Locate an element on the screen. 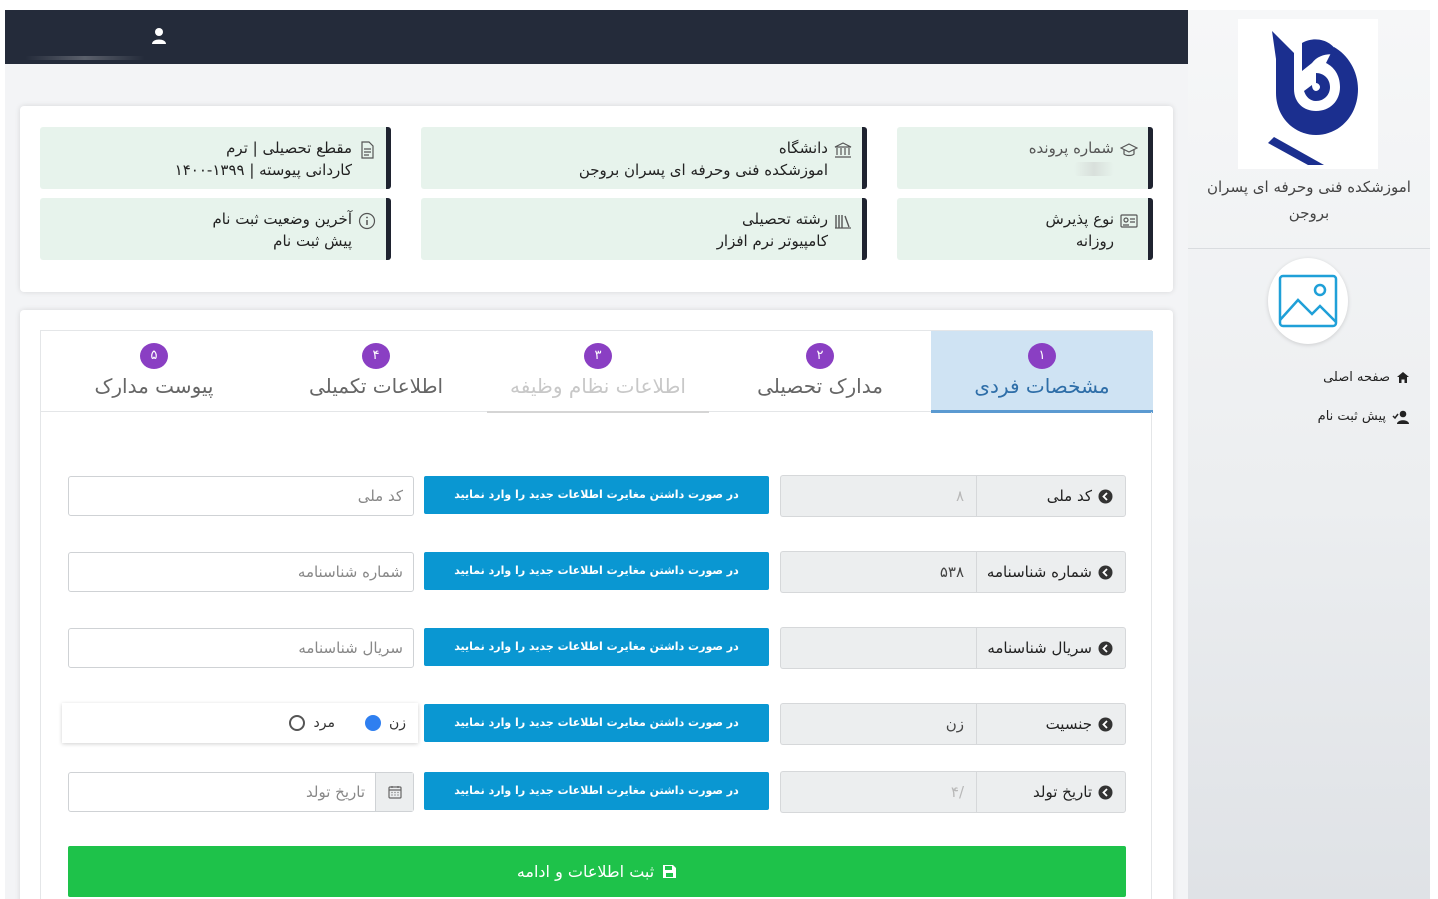  field-of-study-value: کامپیوتر نرم افزار is located at coordinates (772, 241).